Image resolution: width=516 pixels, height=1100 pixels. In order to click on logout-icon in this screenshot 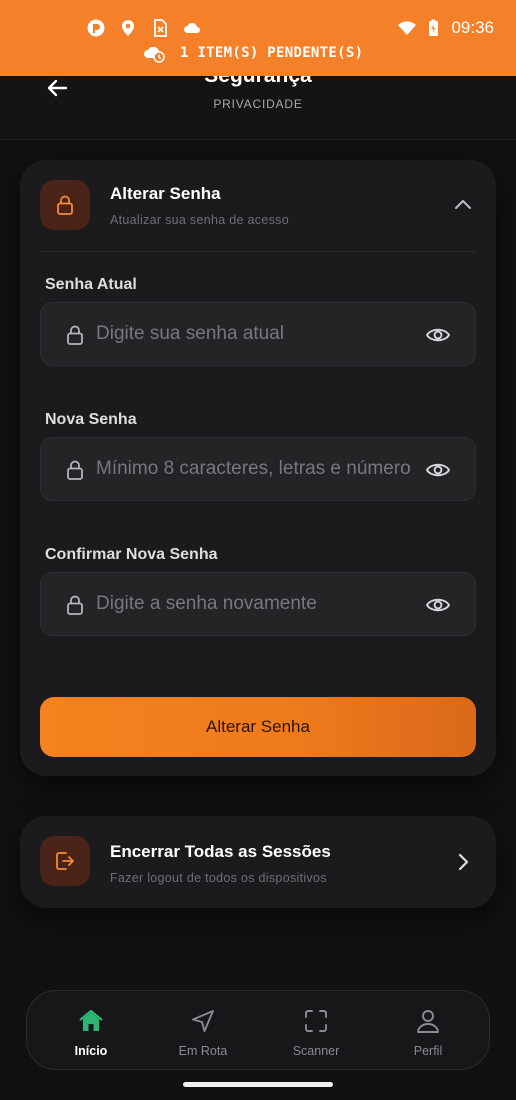, I will do `click(65, 861)`.